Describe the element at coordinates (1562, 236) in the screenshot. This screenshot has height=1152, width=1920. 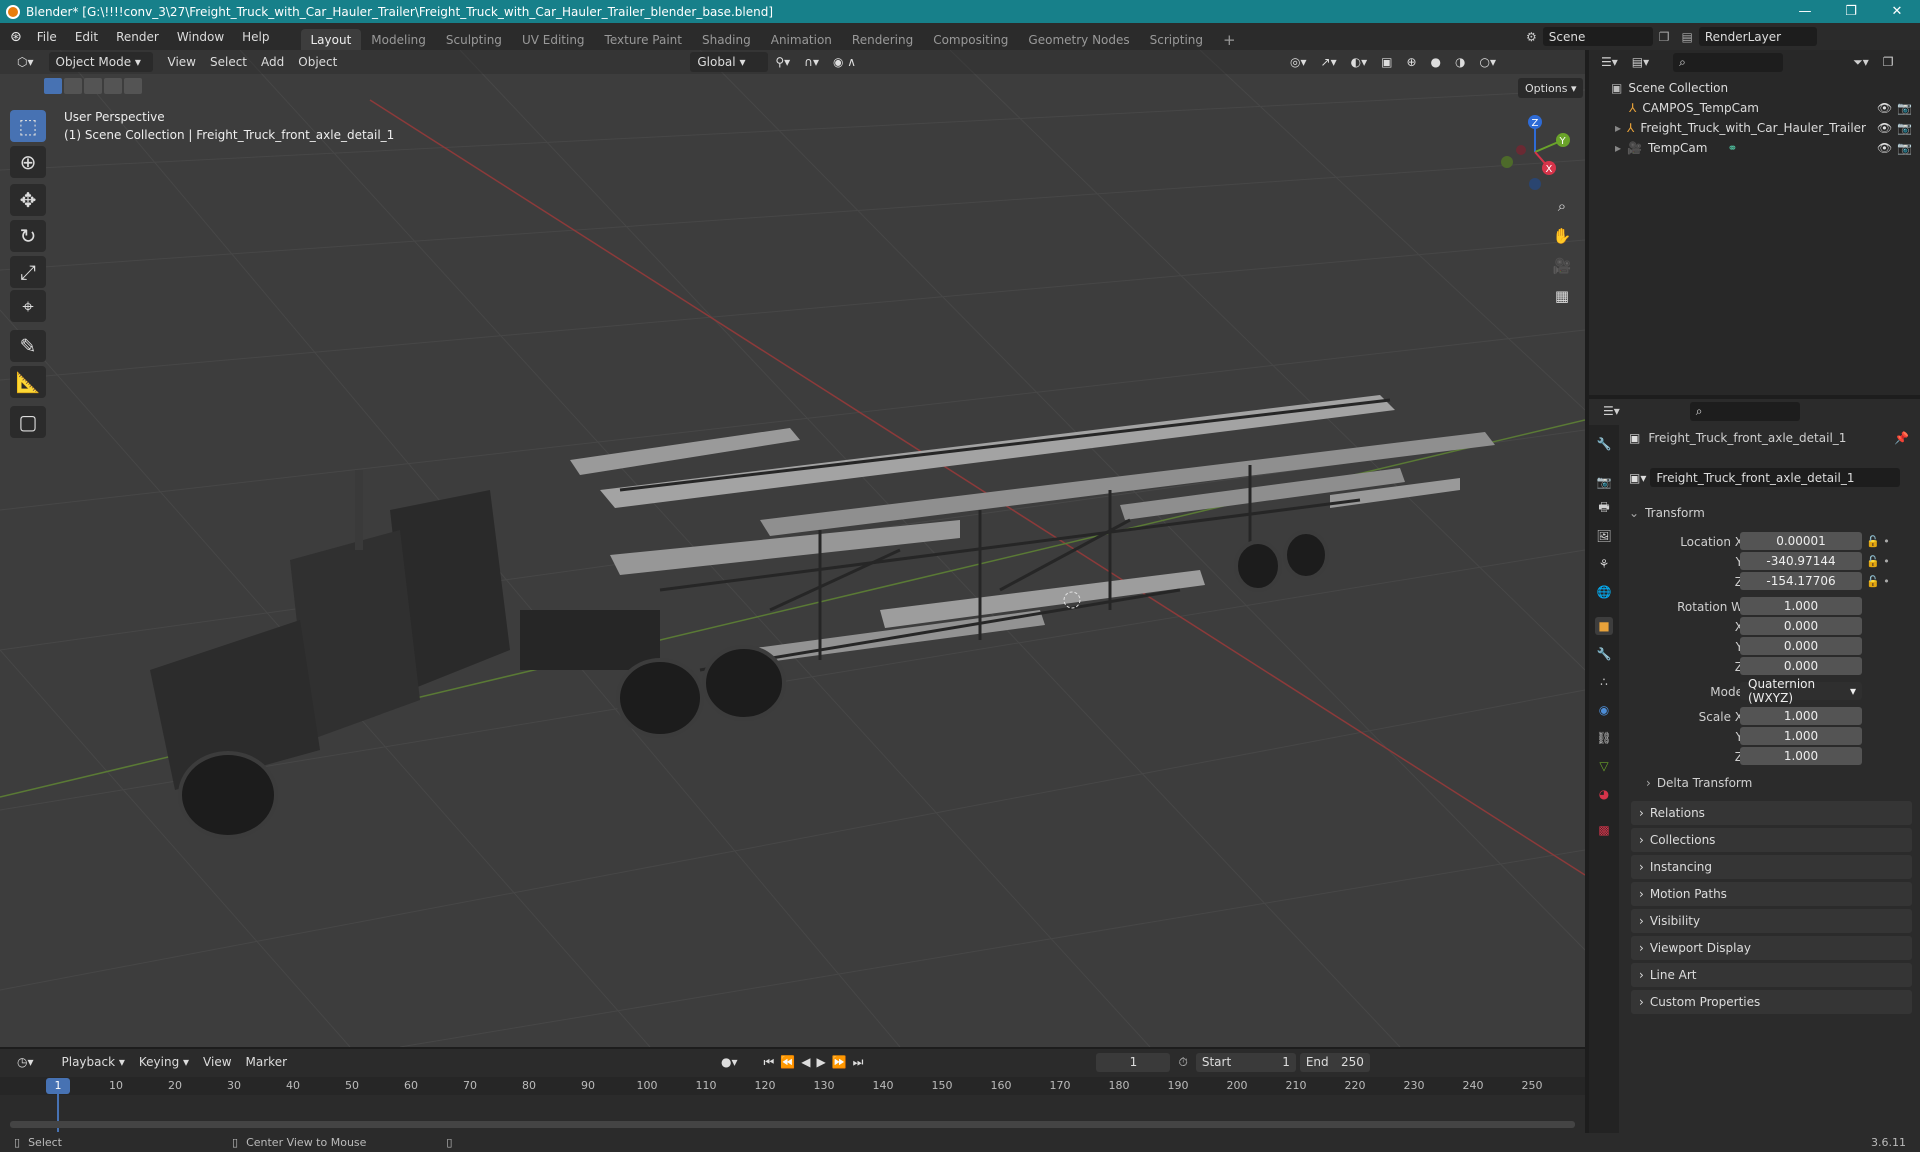
I see `pan-hand-icon: ✋` at that location.